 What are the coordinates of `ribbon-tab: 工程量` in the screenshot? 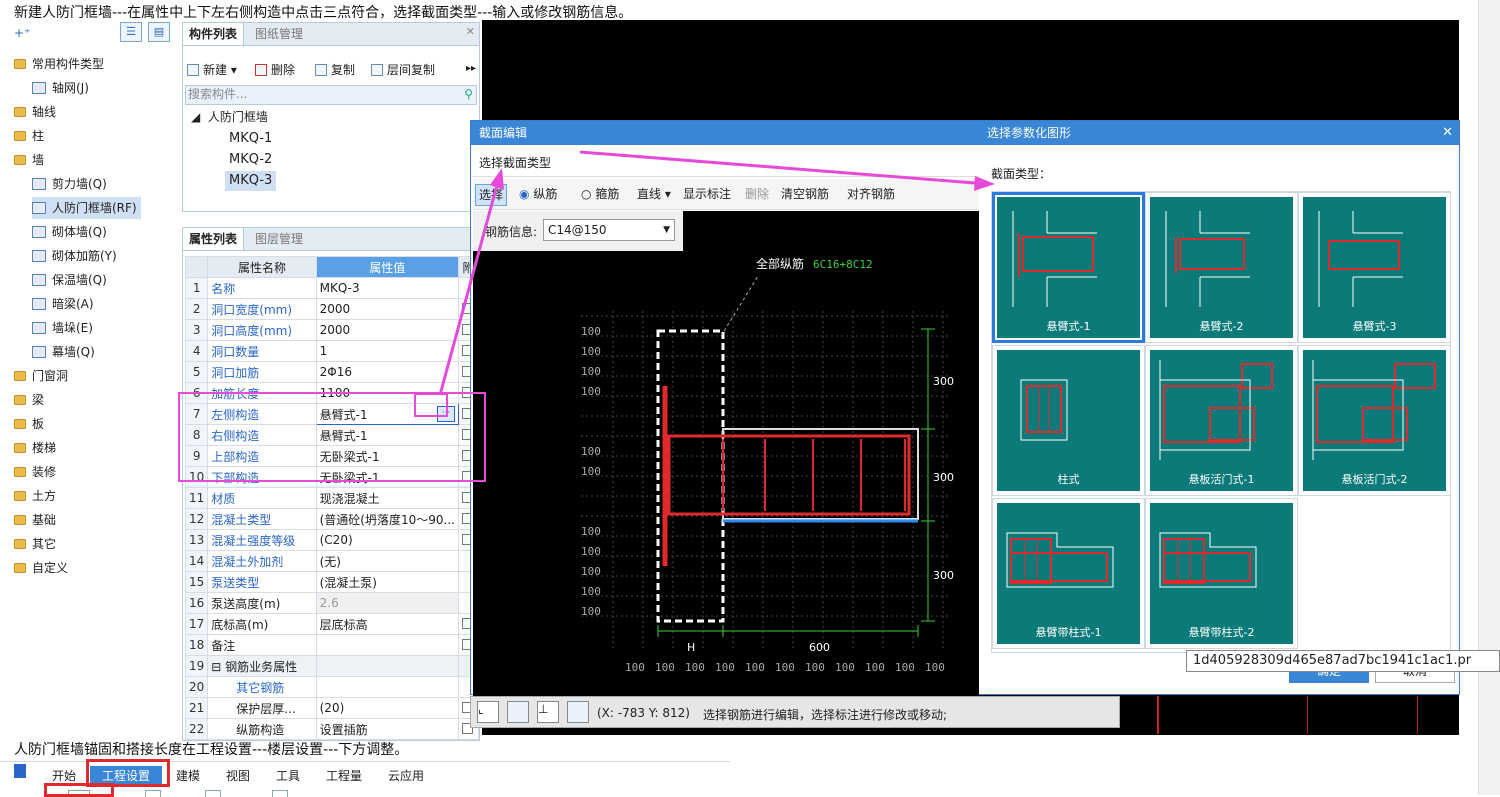 It's located at (344, 776).